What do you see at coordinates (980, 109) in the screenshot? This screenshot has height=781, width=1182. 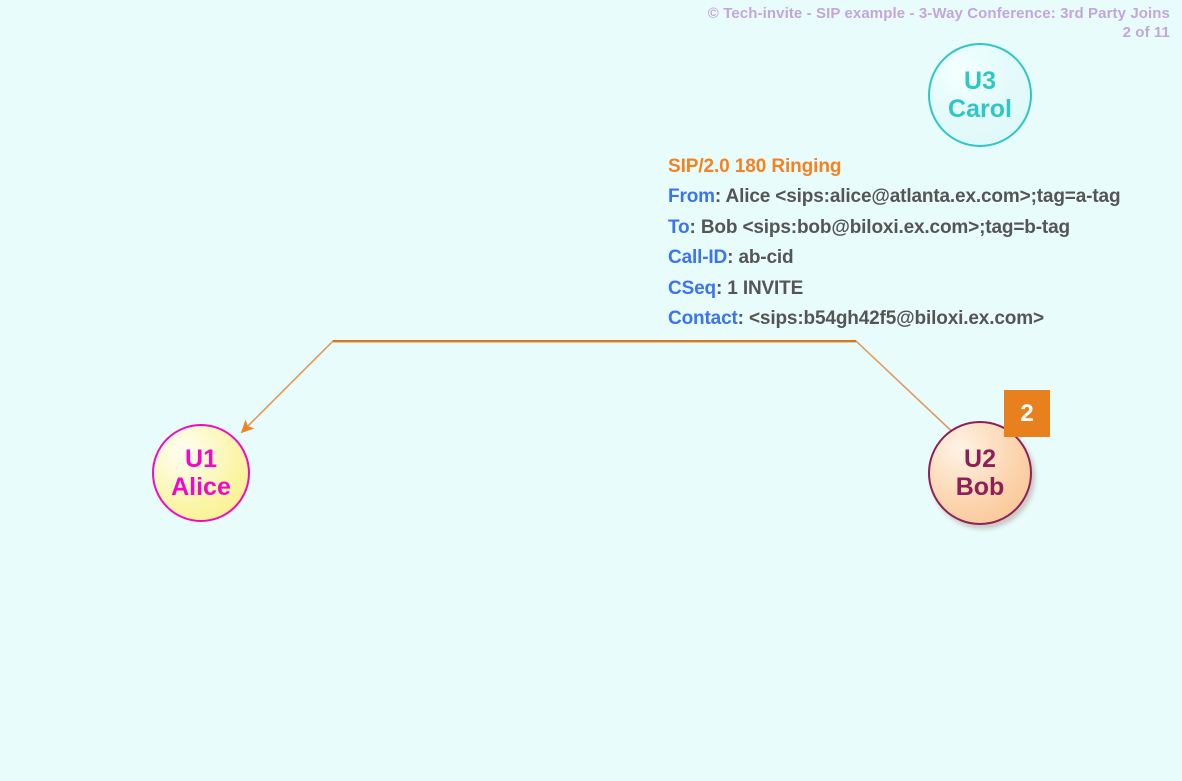 I see `actor-u3-name: Carol` at bounding box center [980, 109].